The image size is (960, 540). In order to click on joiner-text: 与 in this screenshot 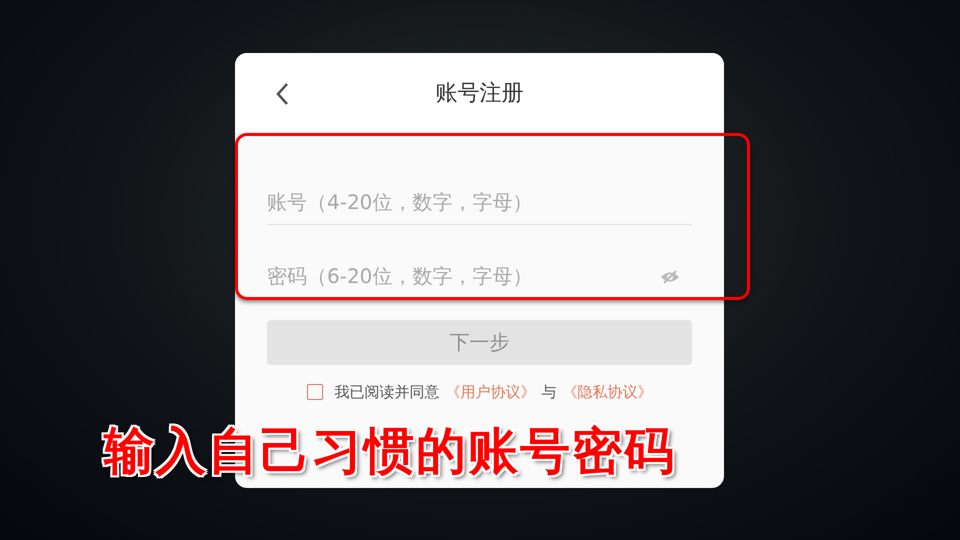, I will do `click(549, 392)`.